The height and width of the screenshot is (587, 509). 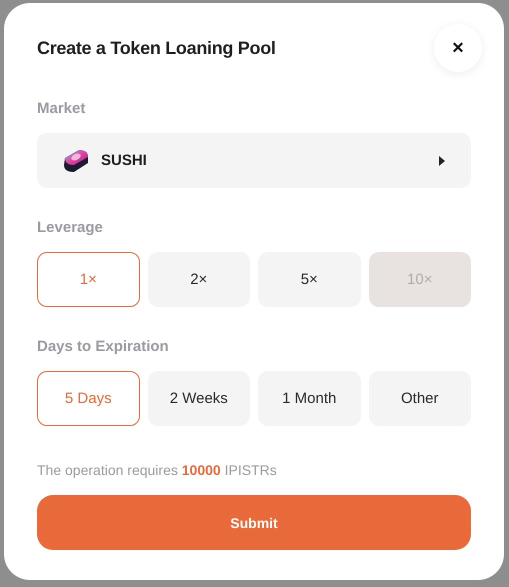 What do you see at coordinates (199, 398) in the screenshot?
I see `option-button: 2 Weeks` at bounding box center [199, 398].